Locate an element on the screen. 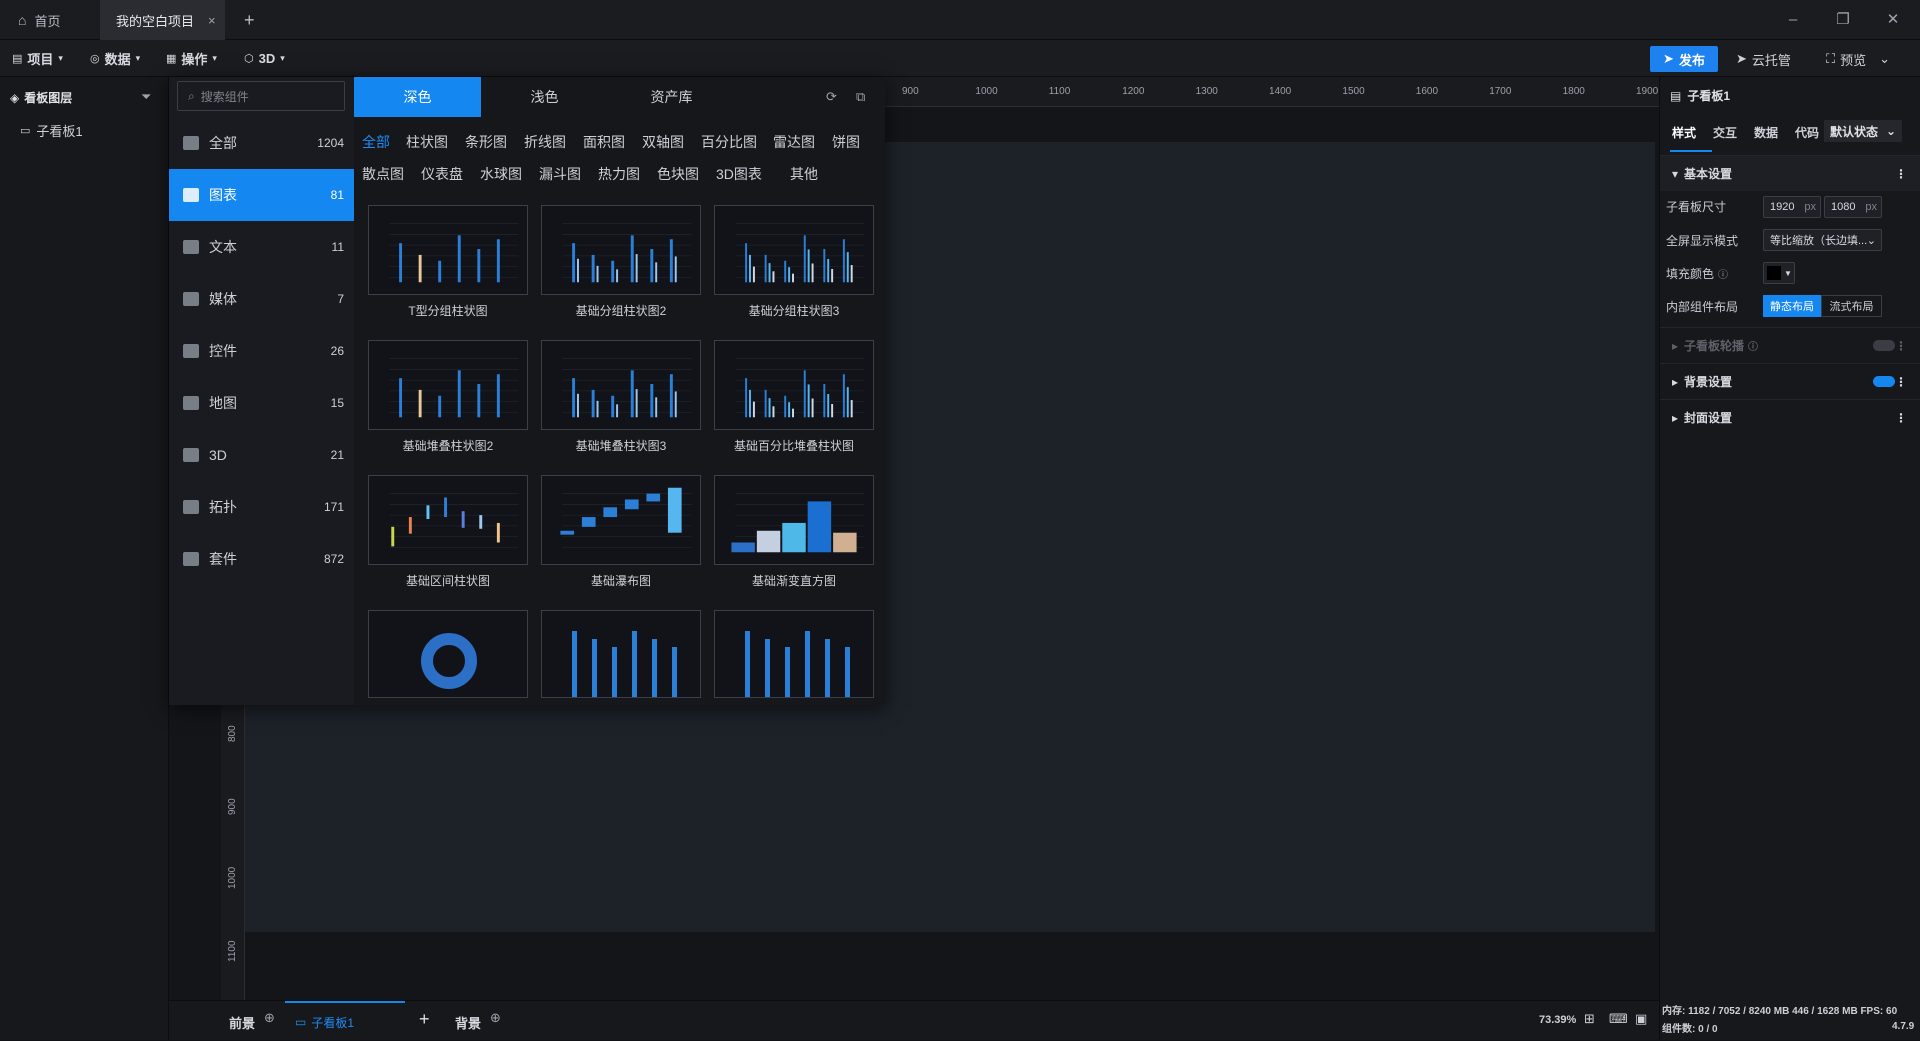 The image size is (1920, 1041). static-layout-button: 静态布局 is located at coordinates (1792, 306).